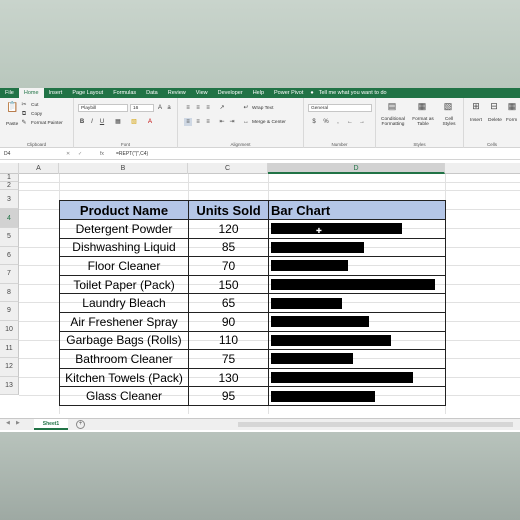 This screenshot has width=520, height=520. Describe the element at coordinates (124, 359) in the screenshot. I see `product-name-cell: Bathroom Cleaner` at that location.